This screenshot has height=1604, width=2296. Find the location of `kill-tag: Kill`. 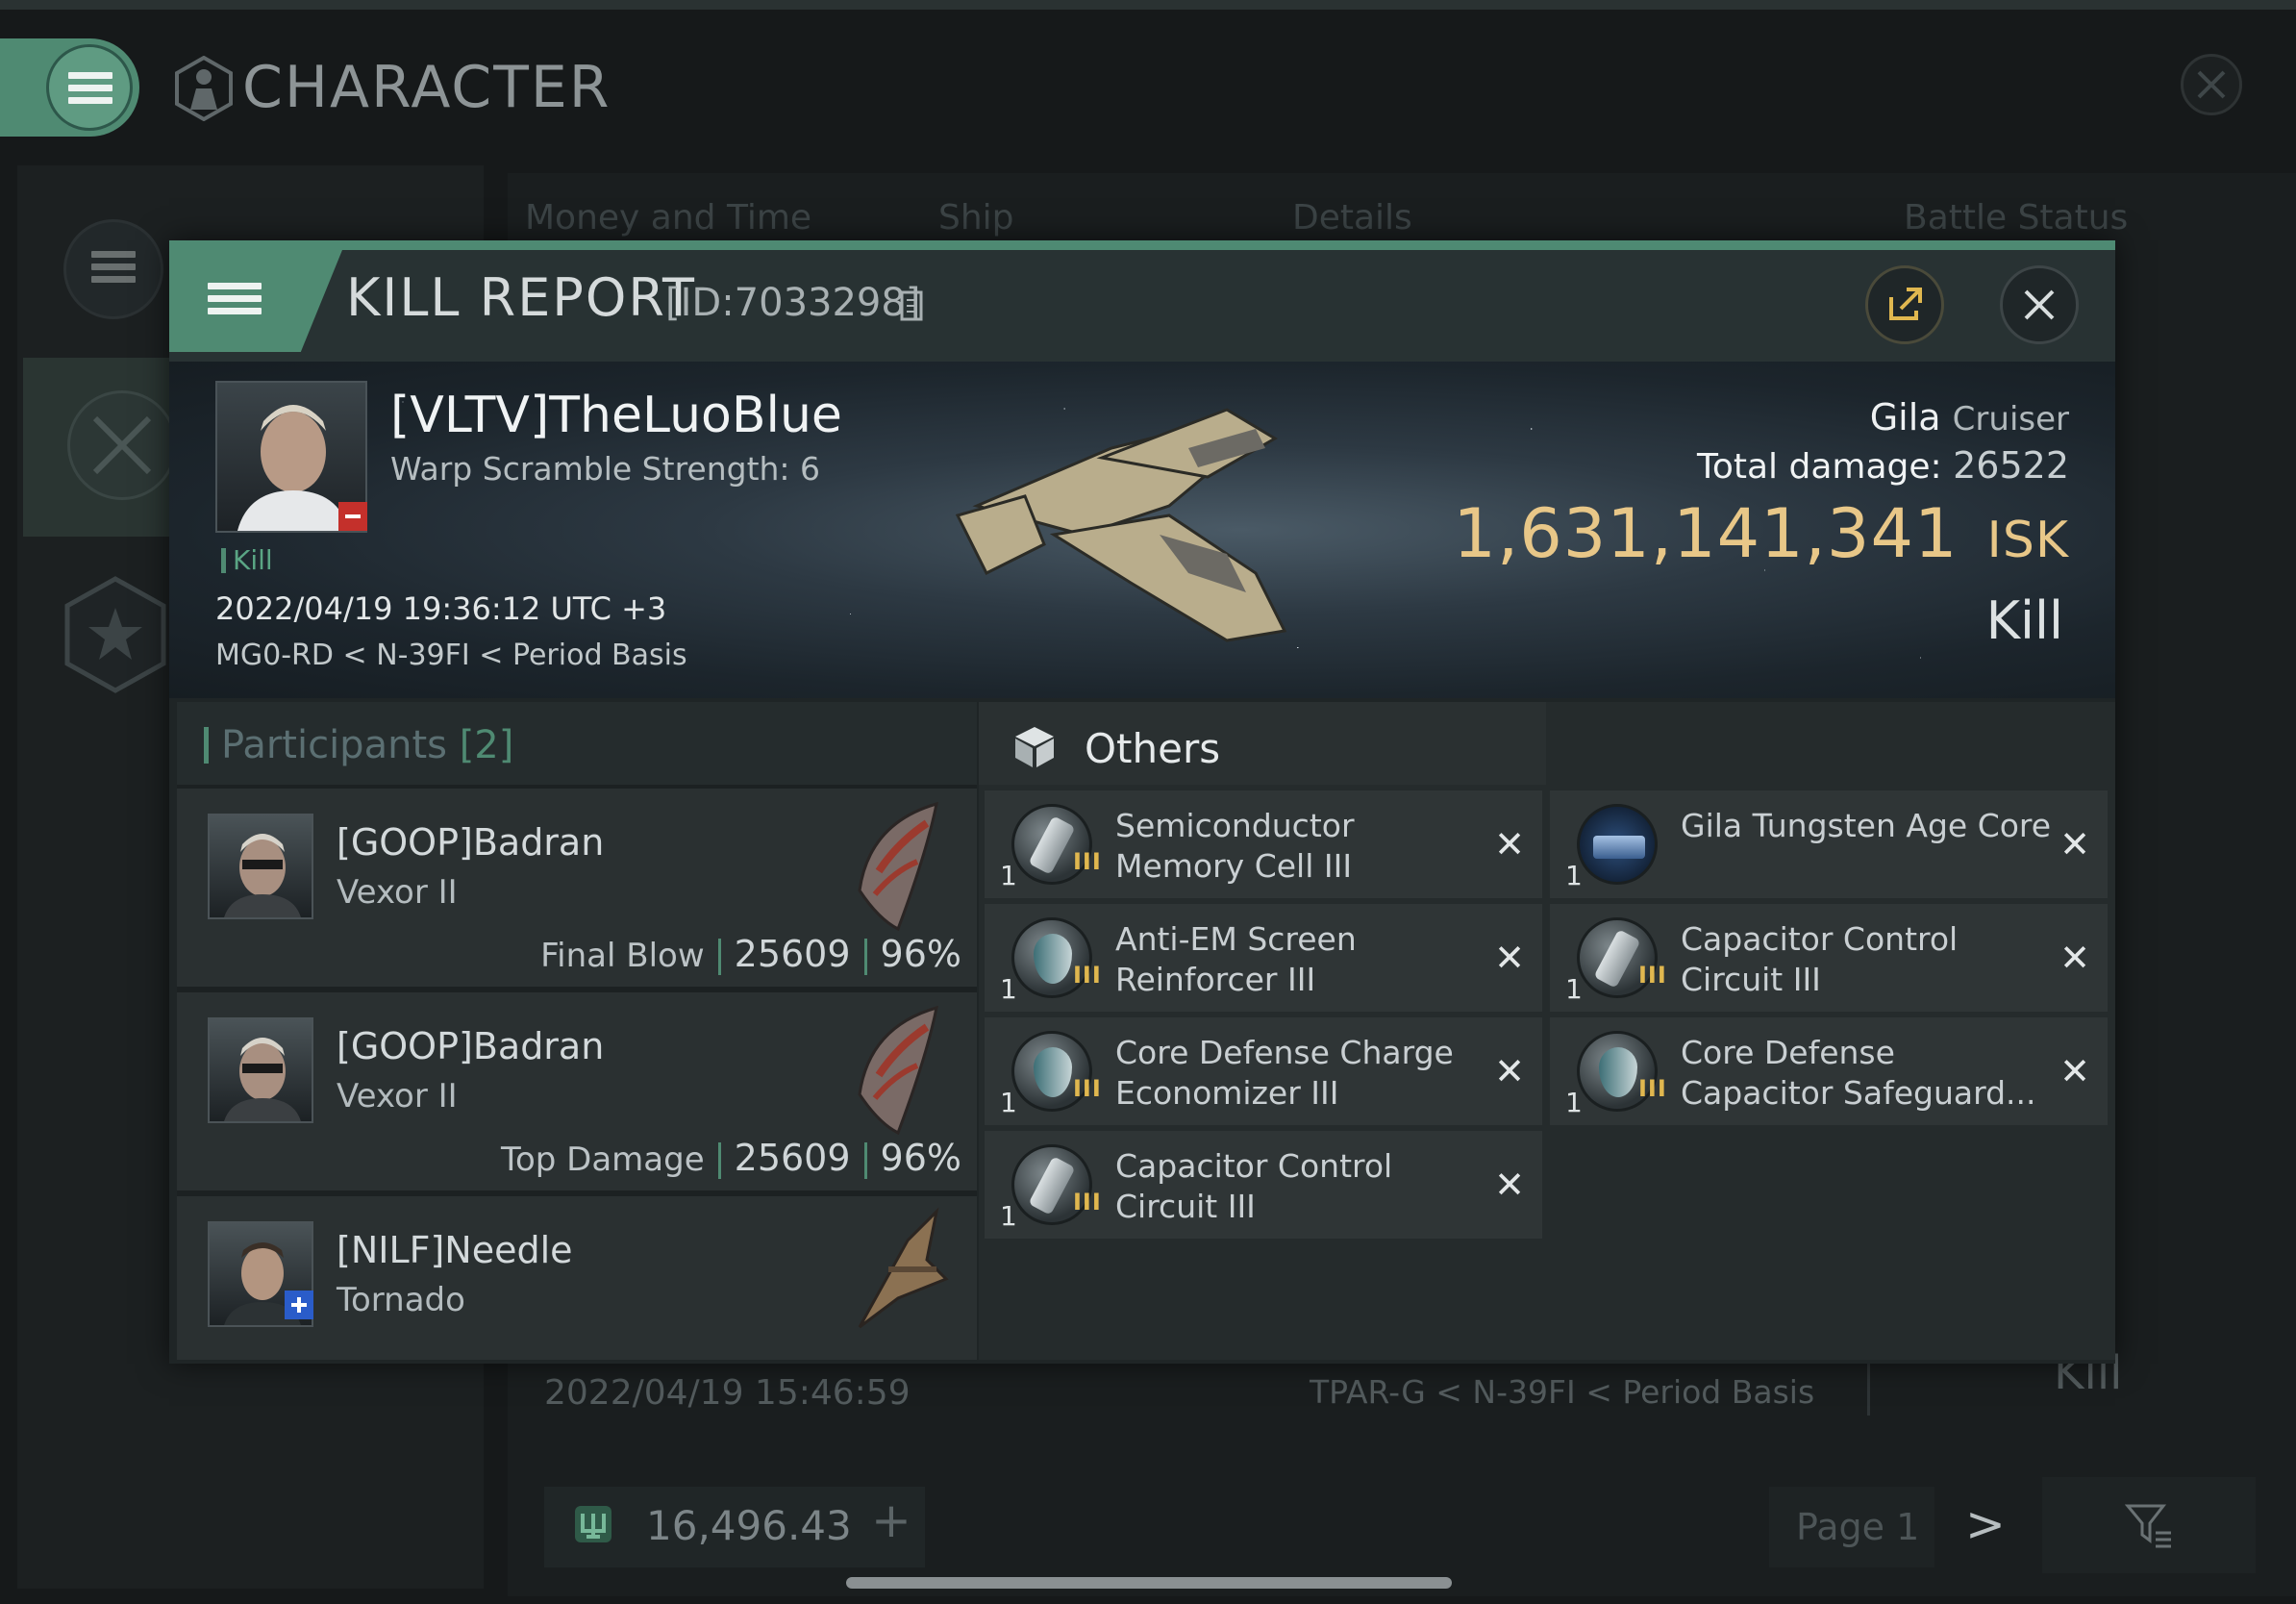

kill-tag: Kill is located at coordinates (253, 560).